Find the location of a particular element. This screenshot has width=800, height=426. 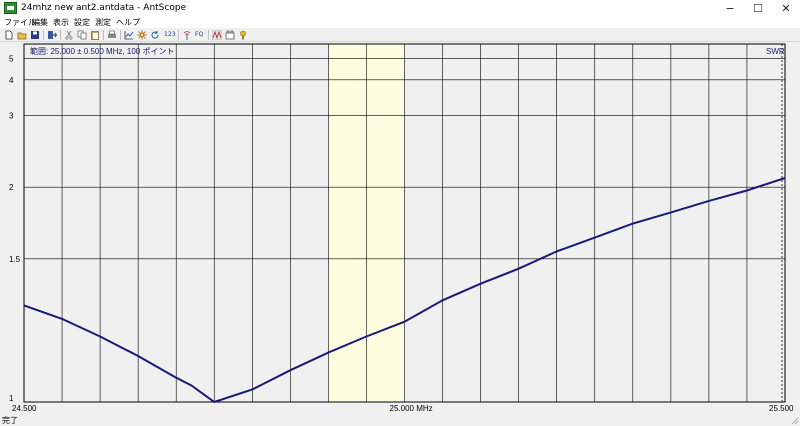

menu-bar: ファイル 編集 表示 設定 測定 ヘルプ is located at coordinates (400, 22).